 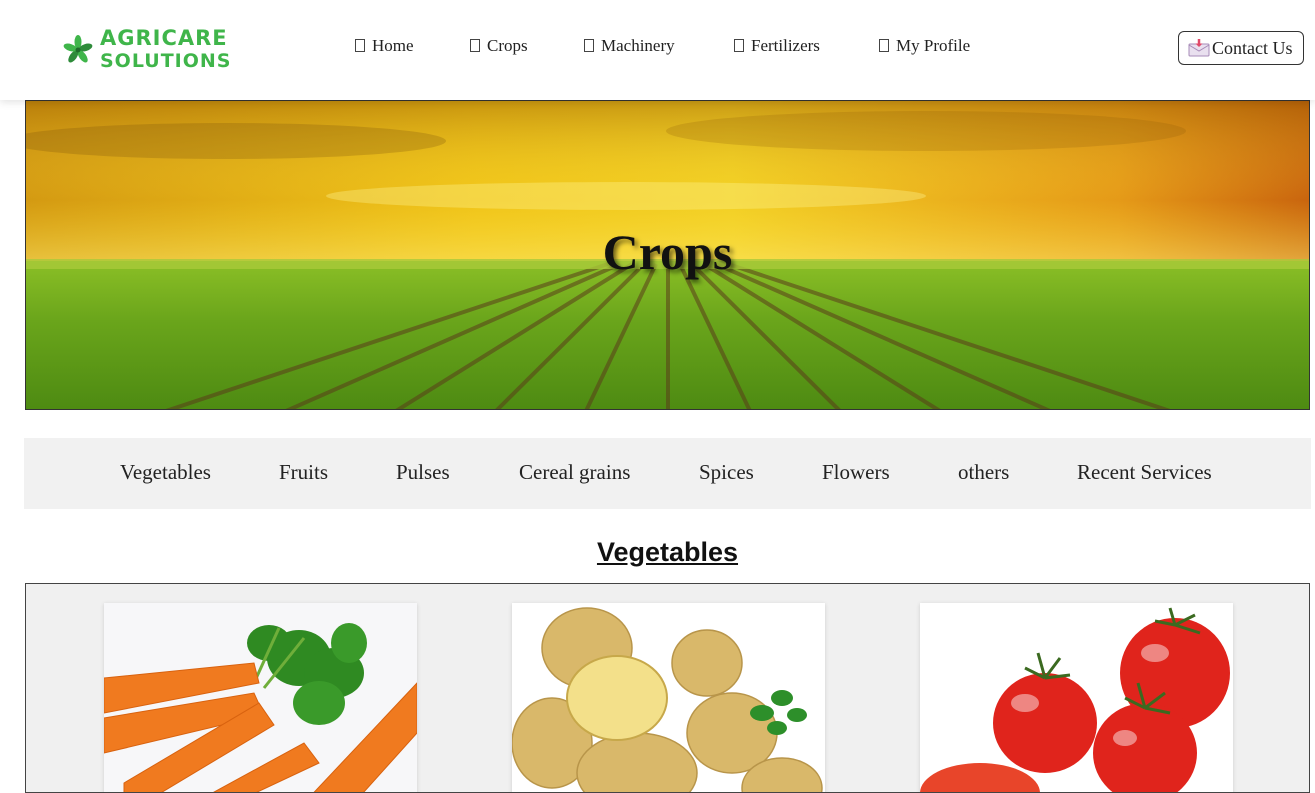 I want to click on nav-fertilizers-label: Fertilizers, so click(x=785, y=45).